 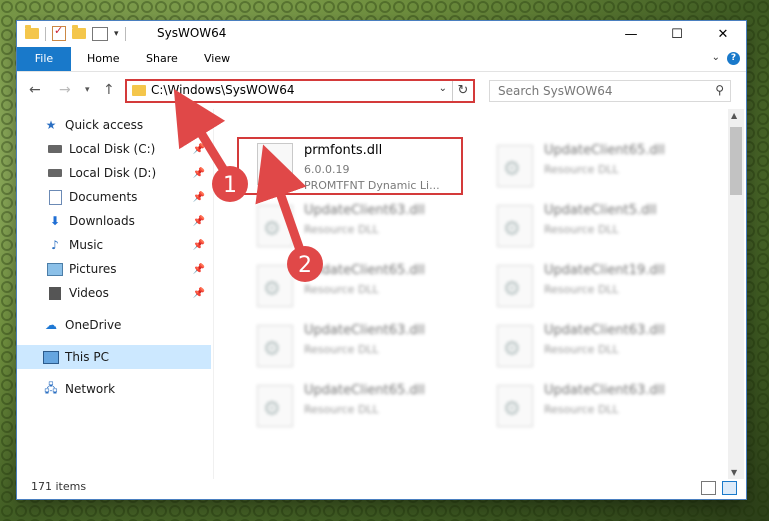 What do you see at coordinates (51, 325) in the screenshot?
I see `cloud-icon: ☁` at bounding box center [51, 325].